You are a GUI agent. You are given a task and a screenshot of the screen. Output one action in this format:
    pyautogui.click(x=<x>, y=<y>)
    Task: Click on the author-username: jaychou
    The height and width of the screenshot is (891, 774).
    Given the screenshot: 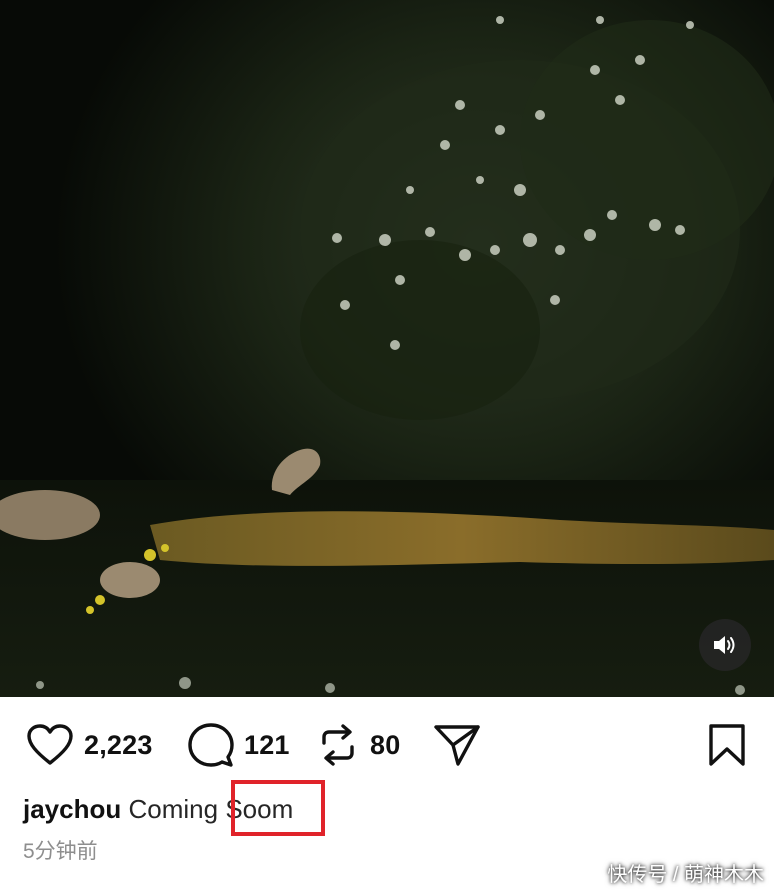 What is the action you would take?
    pyautogui.click(x=72, y=809)
    